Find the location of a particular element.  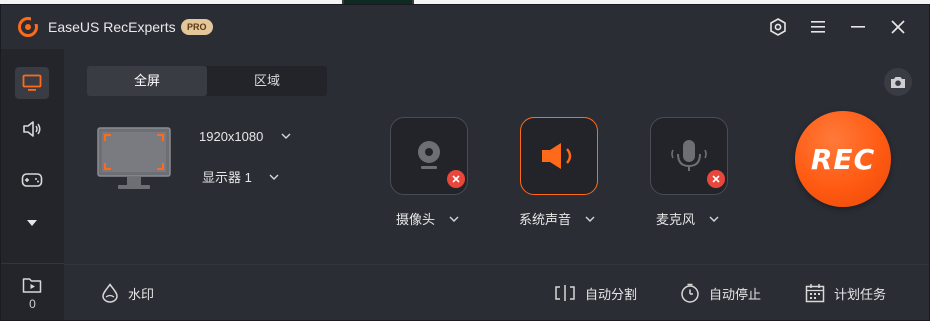

auto-stop-button: 自动停止 is located at coordinates (720, 293).